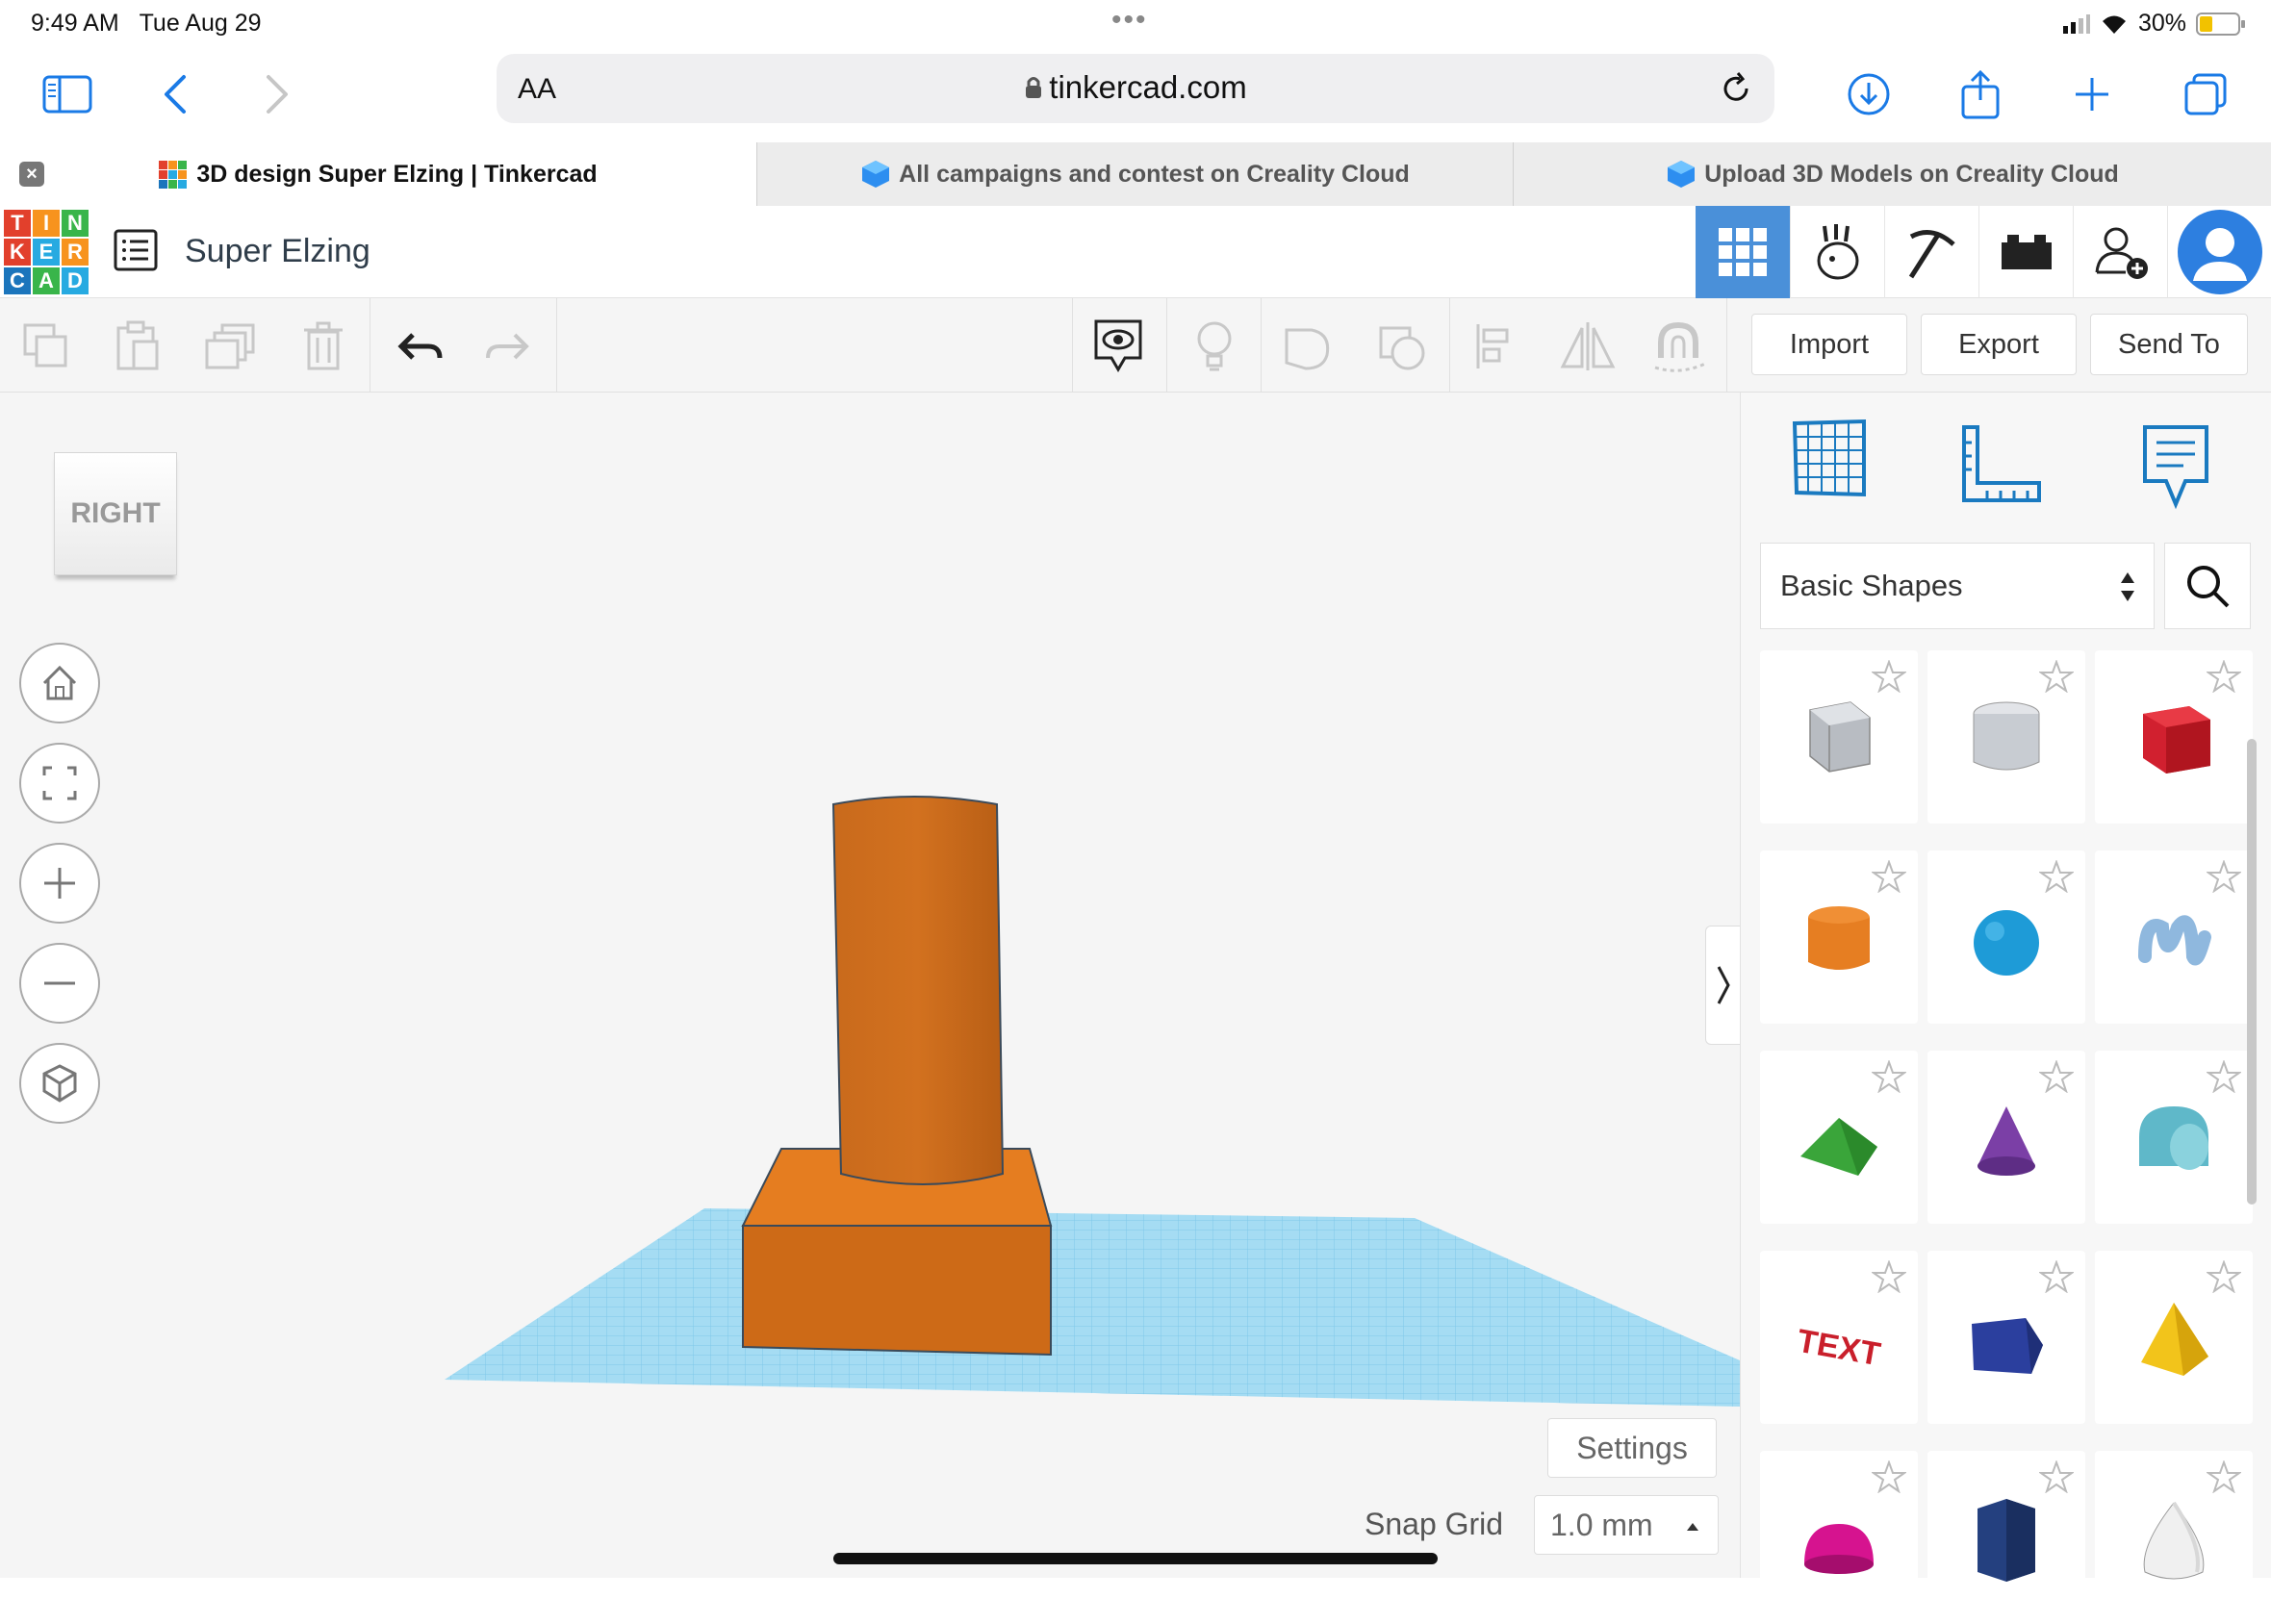 Image resolution: width=2271 pixels, height=1624 pixels. What do you see at coordinates (1034, 88) in the screenshot?
I see `lock-icon` at bounding box center [1034, 88].